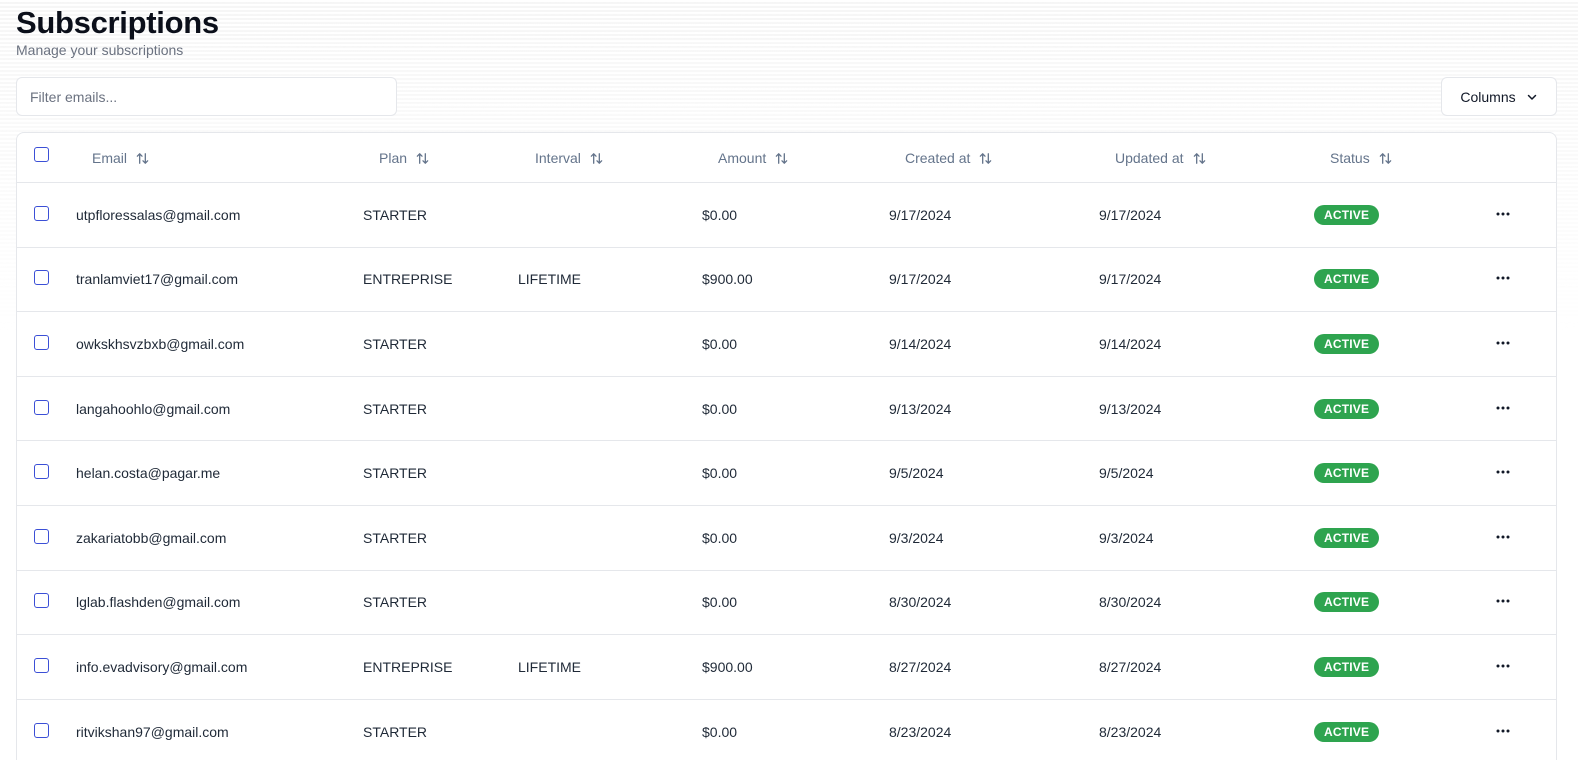 This screenshot has width=1578, height=760. What do you see at coordinates (41, 154) in the screenshot?
I see `select-all-checkbox` at bounding box center [41, 154].